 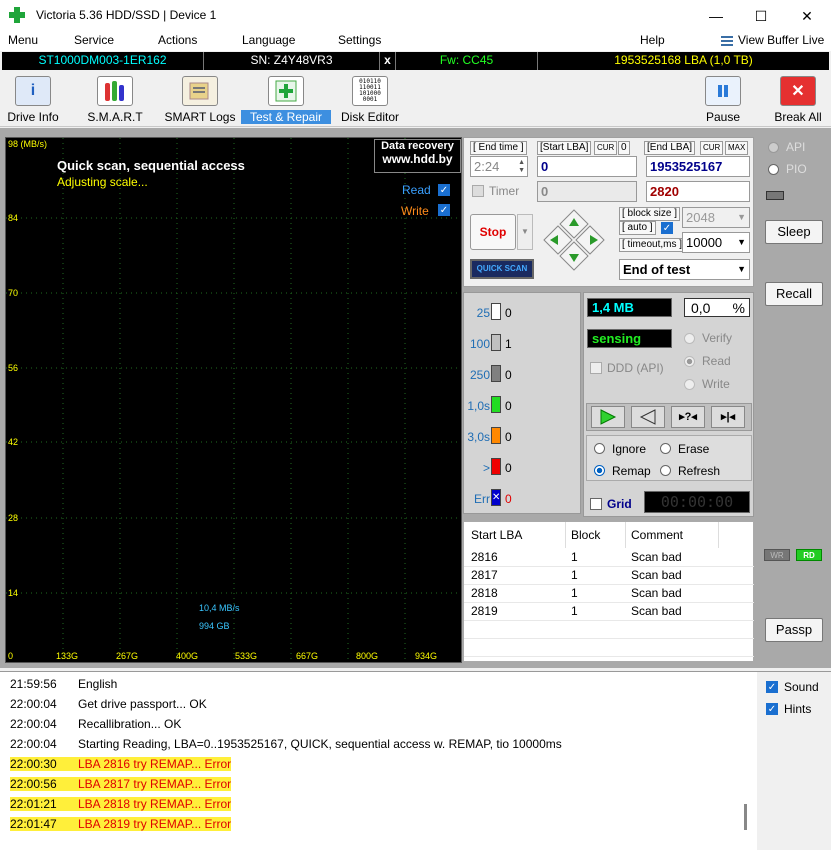 What do you see at coordinates (33, 117) in the screenshot?
I see `drive-info-label: Drive Info` at bounding box center [33, 117].